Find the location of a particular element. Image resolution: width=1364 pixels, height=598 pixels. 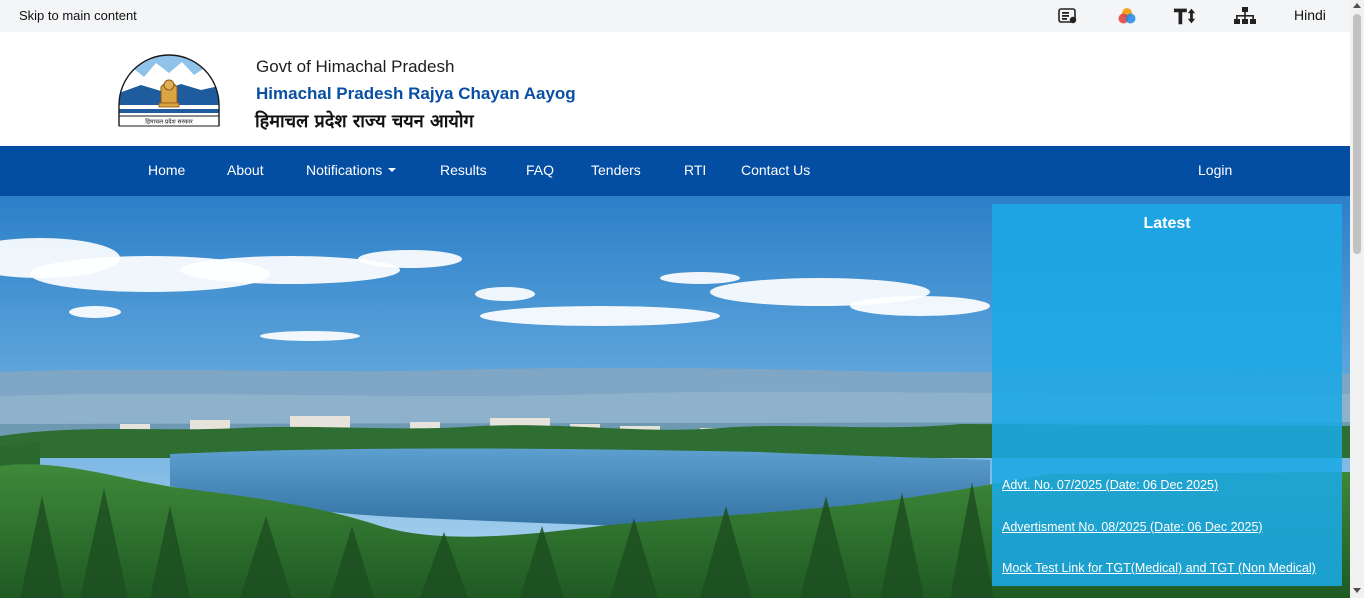

scroll-down-arrow-icon is located at coordinates (1357, 590).